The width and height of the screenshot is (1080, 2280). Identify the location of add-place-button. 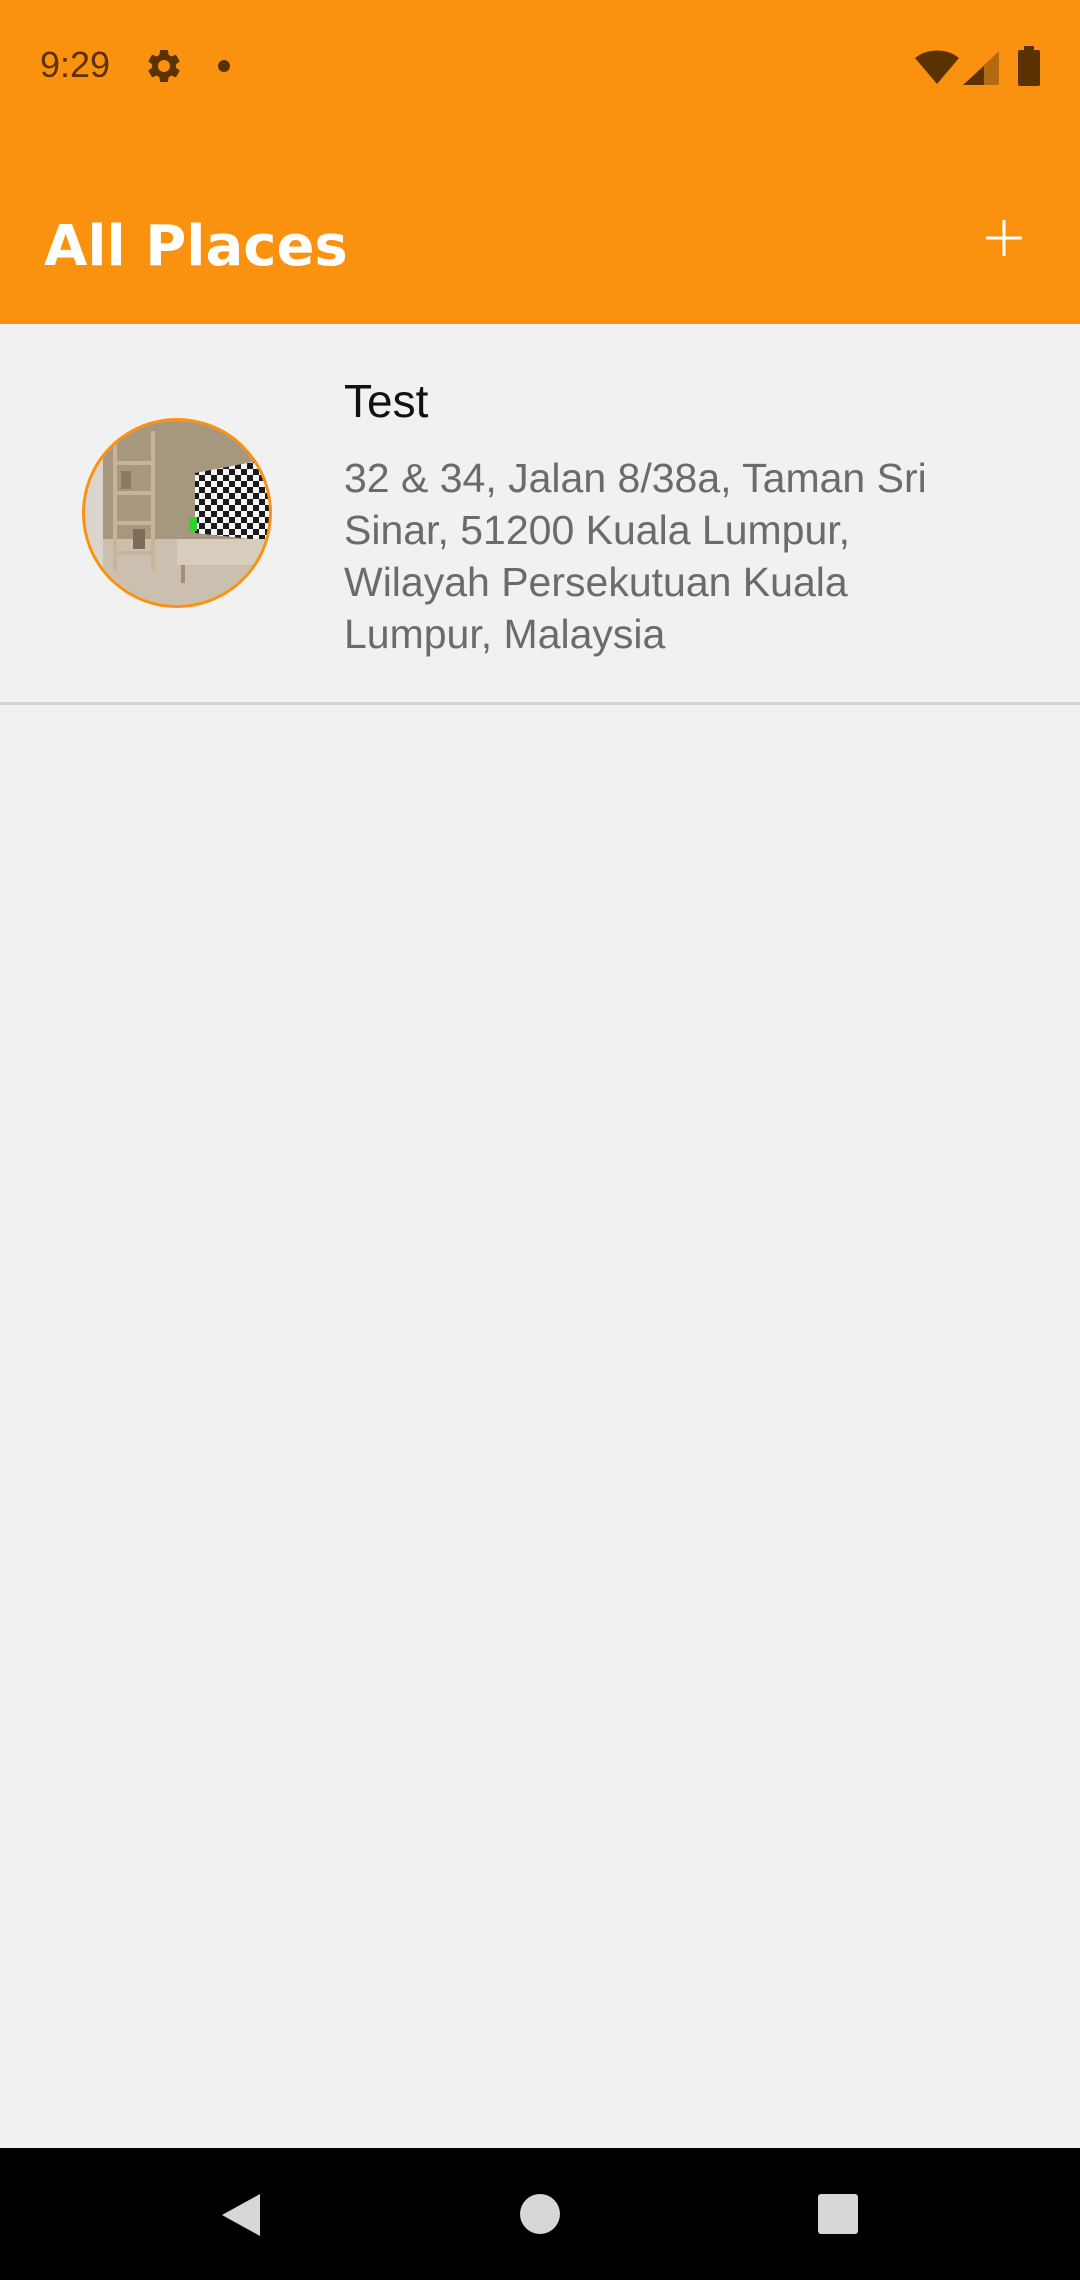
(1004, 238).